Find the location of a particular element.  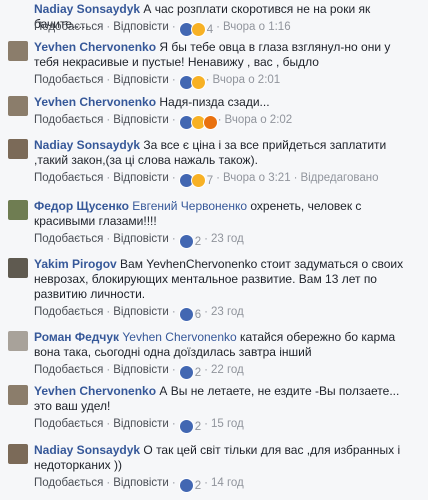

comment-actions: Подобається · Відповісти · 6 · 23 год is located at coordinates (139, 314).